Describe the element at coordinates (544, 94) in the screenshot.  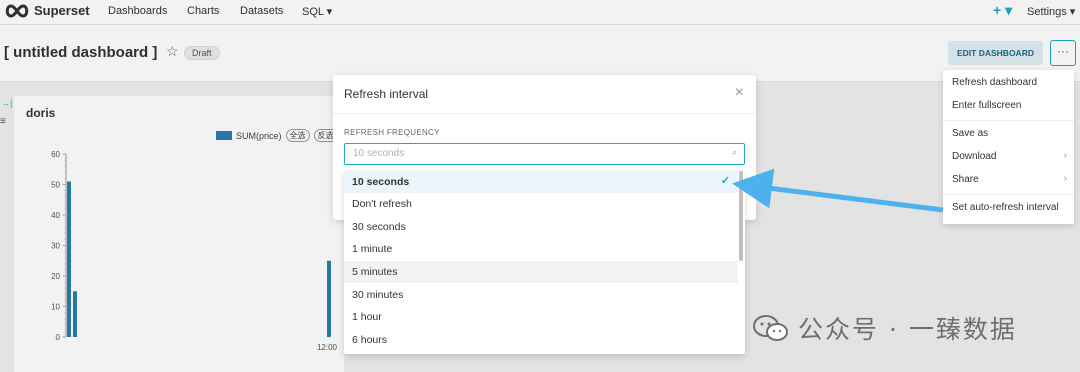
I see `modal-header: Refresh interval ×` at that location.